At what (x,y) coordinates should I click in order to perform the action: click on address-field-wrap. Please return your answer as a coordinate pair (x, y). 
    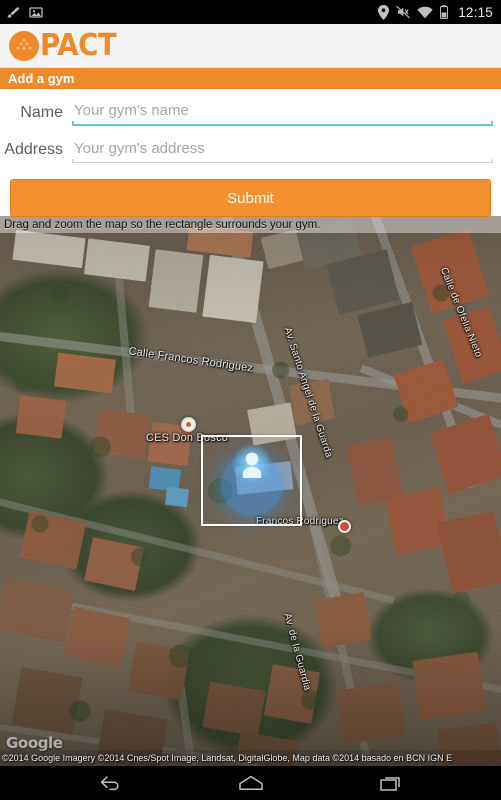
    Looking at the image, I should click on (282, 151).